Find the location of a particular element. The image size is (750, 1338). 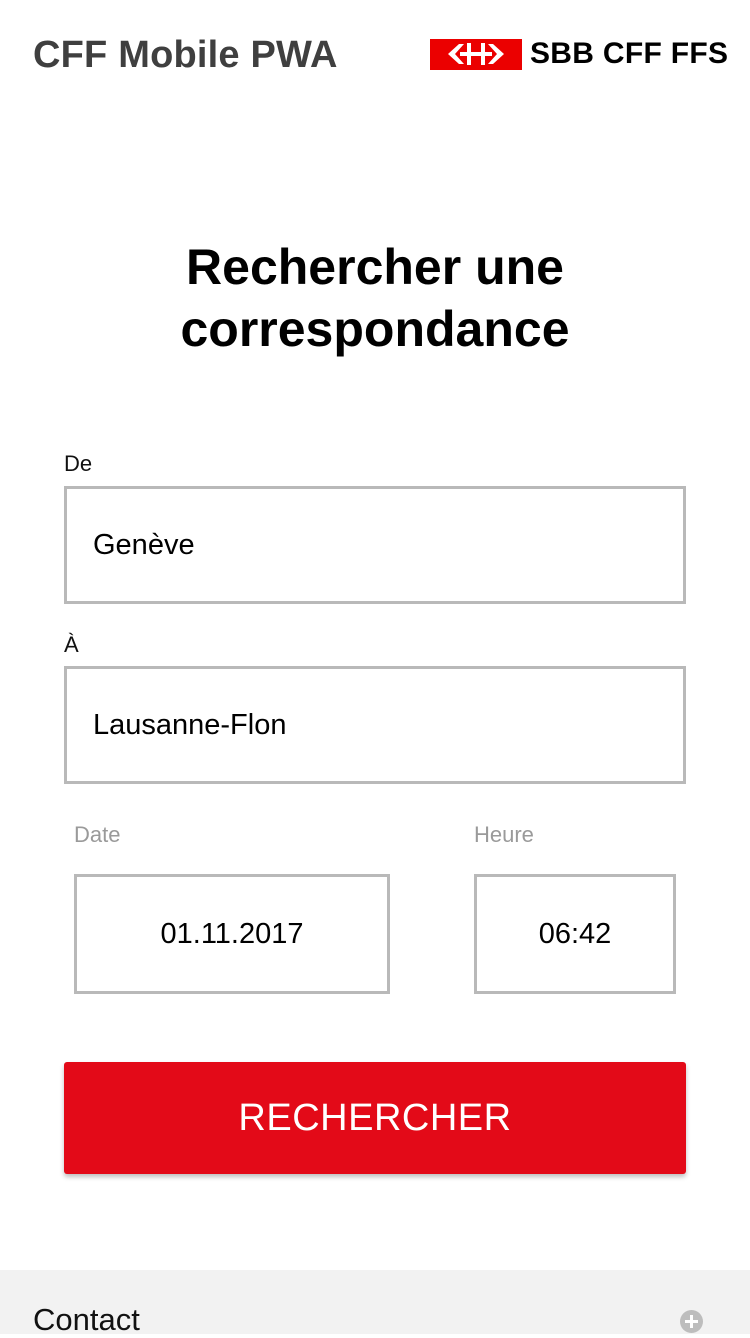

from-input-value: Genève is located at coordinates (144, 544).